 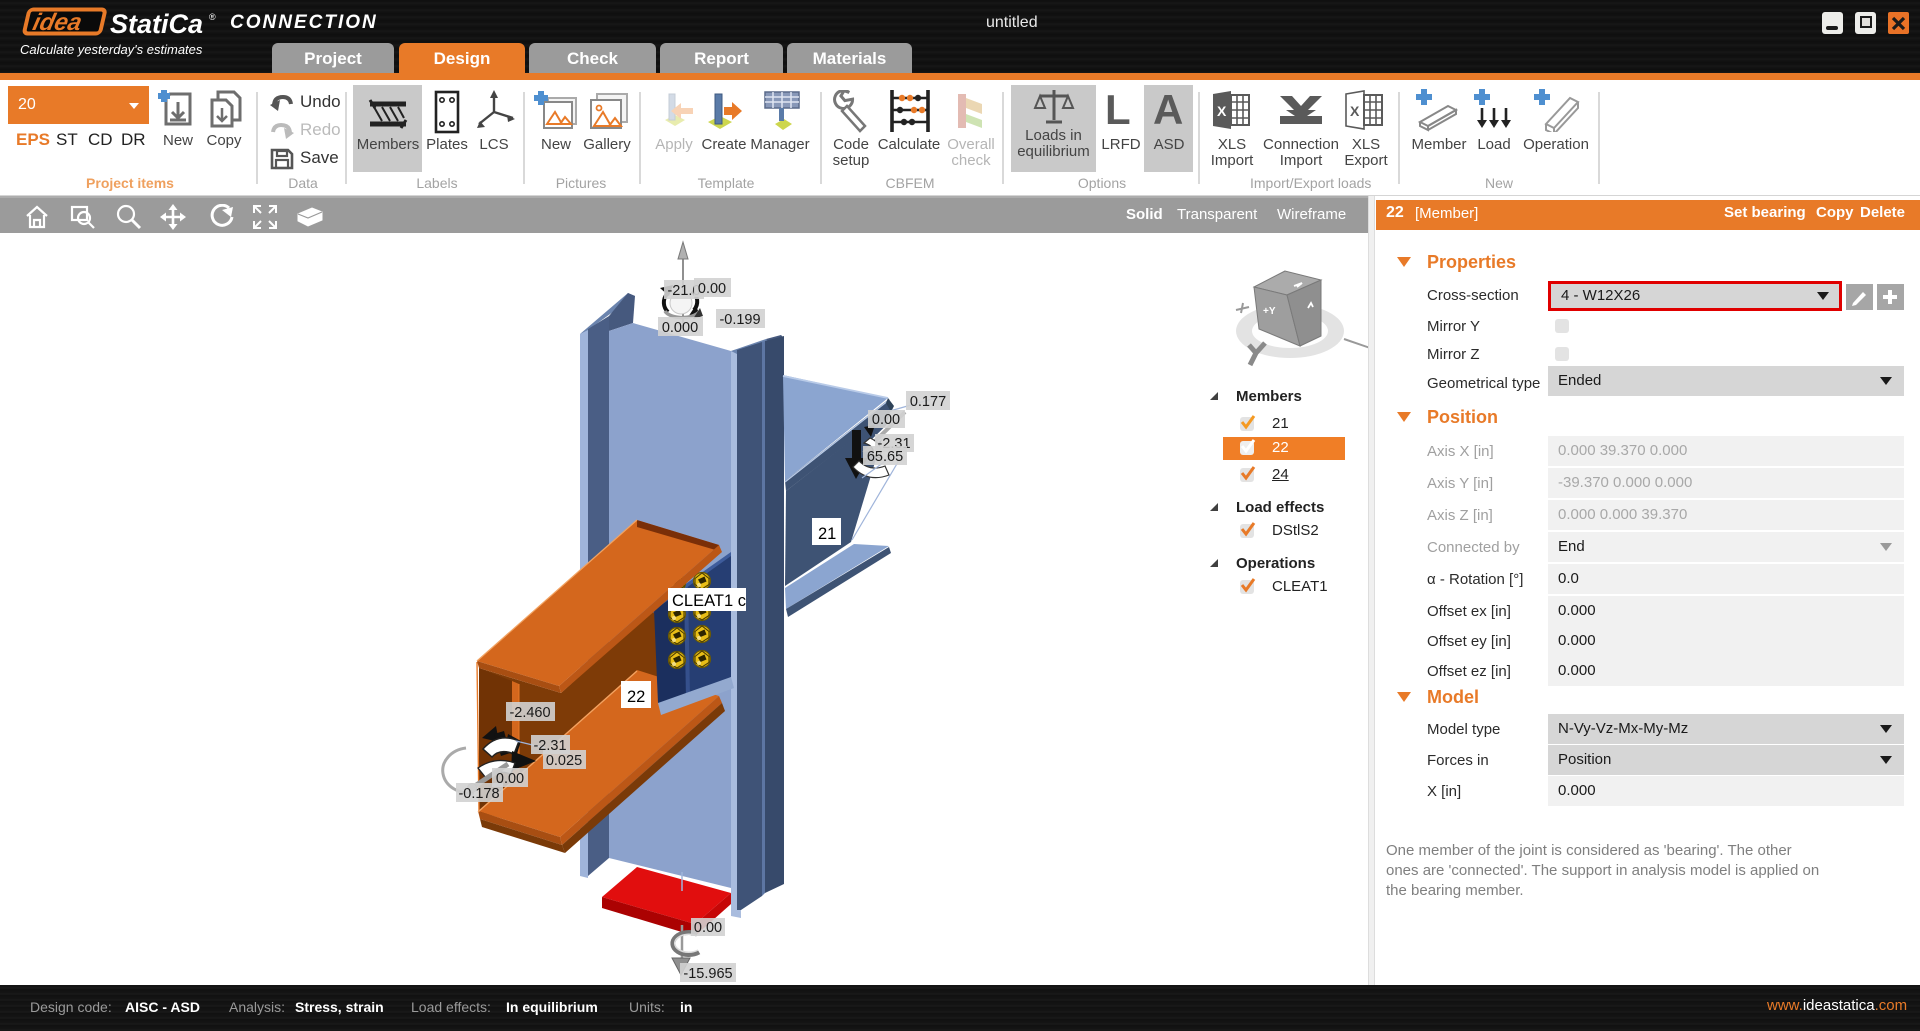 What do you see at coordinates (739, 320) in the screenshot?
I see `svg-text: -0.199` at bounding box center [739, 320].